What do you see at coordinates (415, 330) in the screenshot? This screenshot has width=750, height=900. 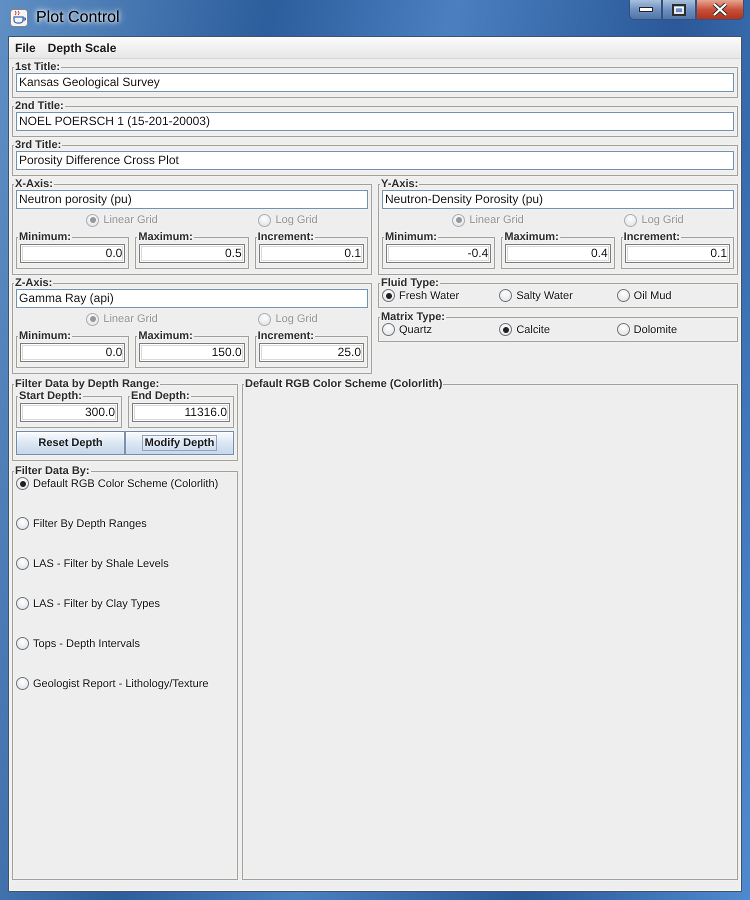 I see `radio-label: Quartz` at bounding box center [415, 330].